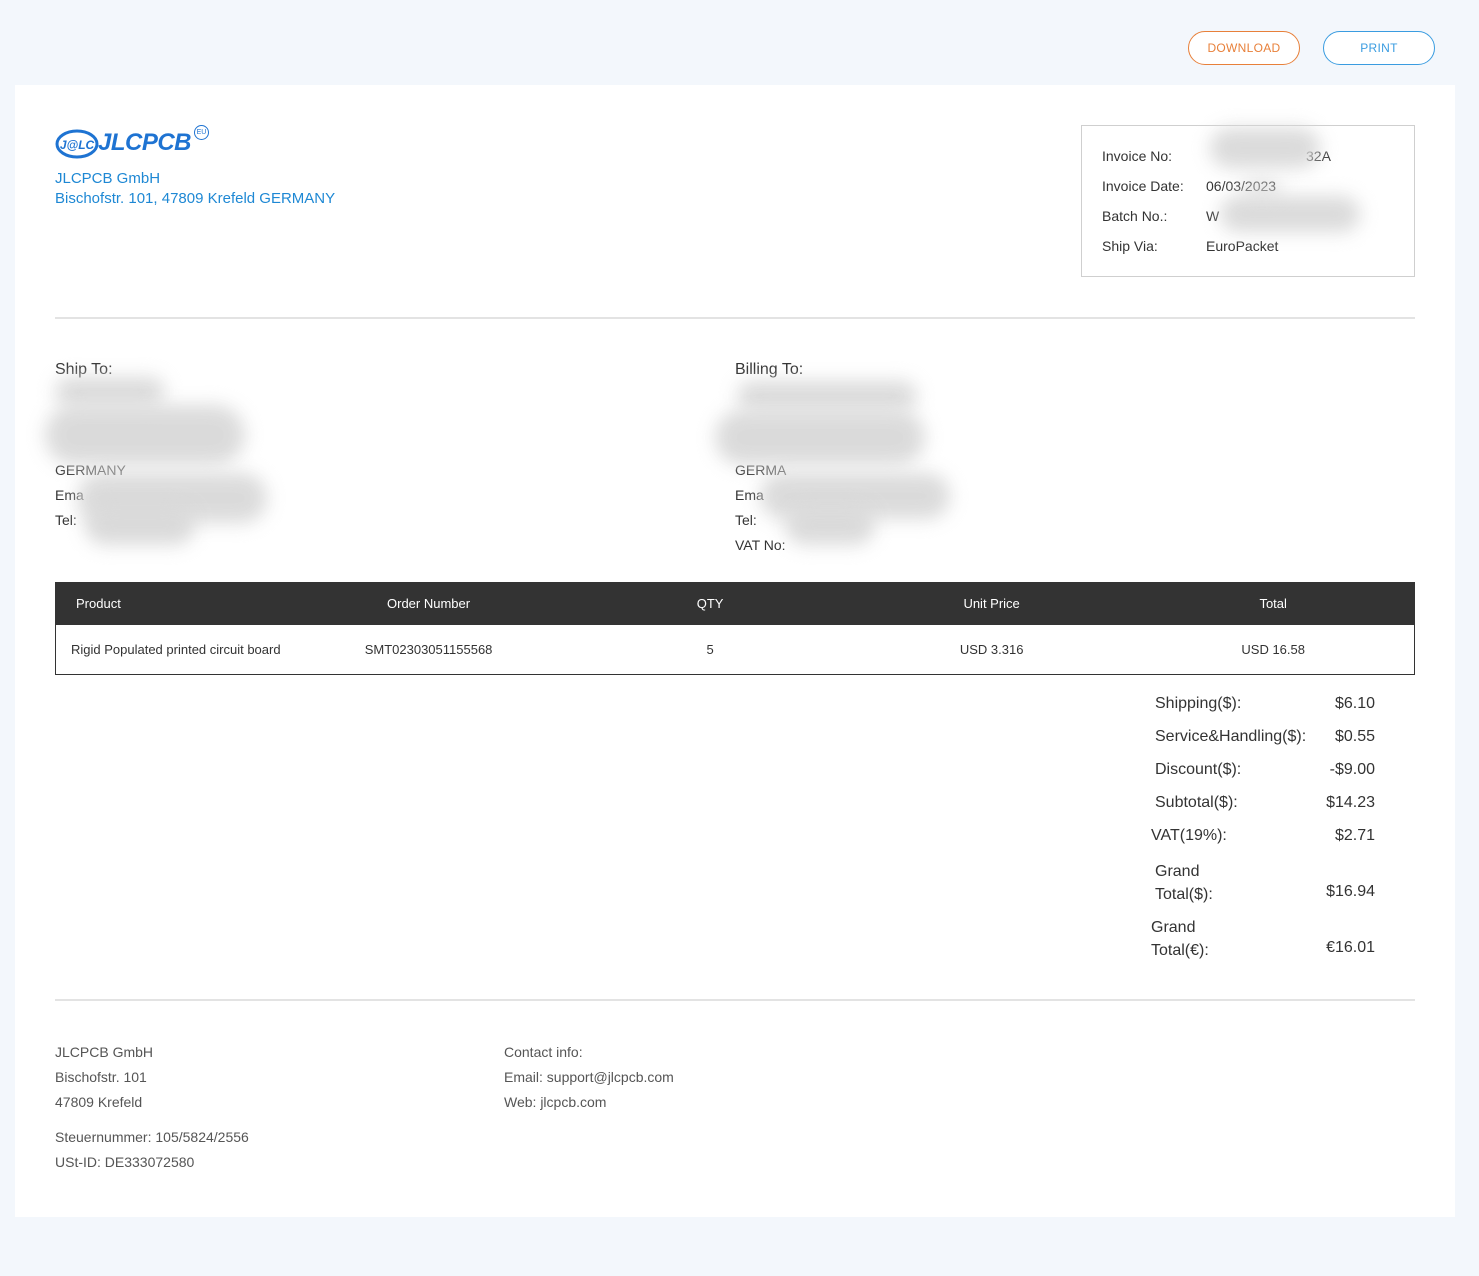  I want to click on logo-mark-text: J@LC, so click(77, 145).